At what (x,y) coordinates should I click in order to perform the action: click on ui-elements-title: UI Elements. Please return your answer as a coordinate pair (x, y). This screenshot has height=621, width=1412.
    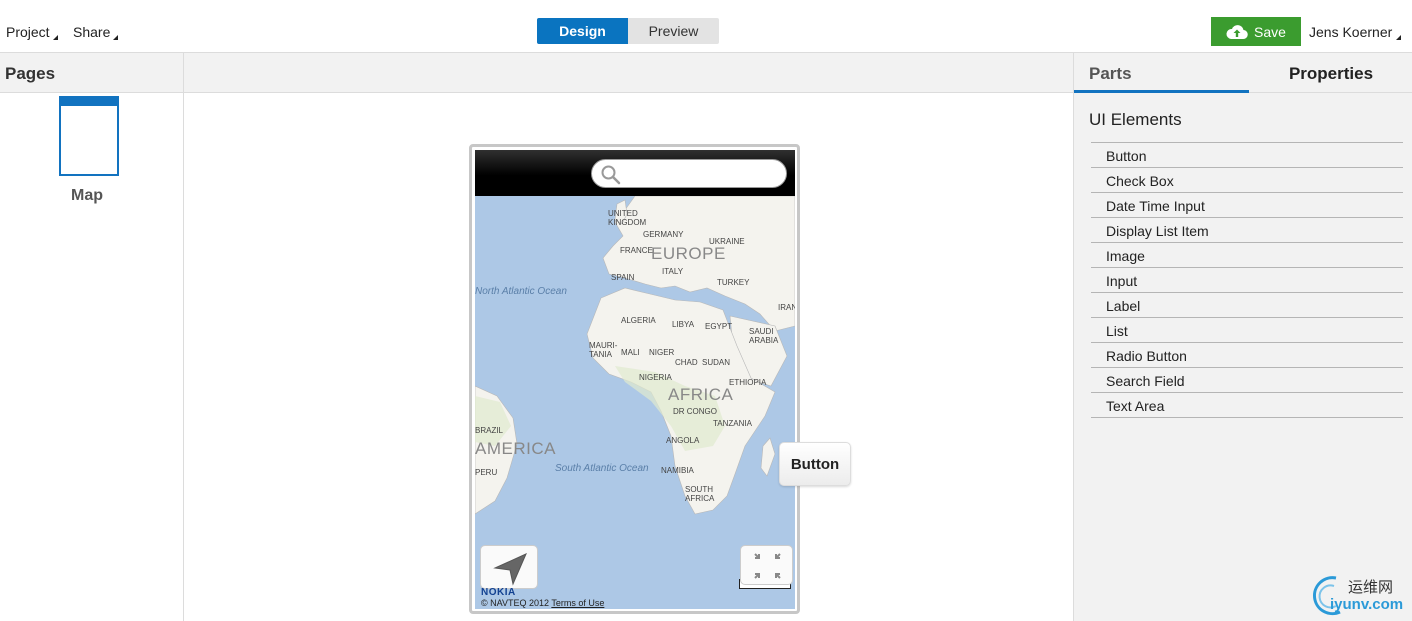
    Looking at the image, I should click on (1135, 119).